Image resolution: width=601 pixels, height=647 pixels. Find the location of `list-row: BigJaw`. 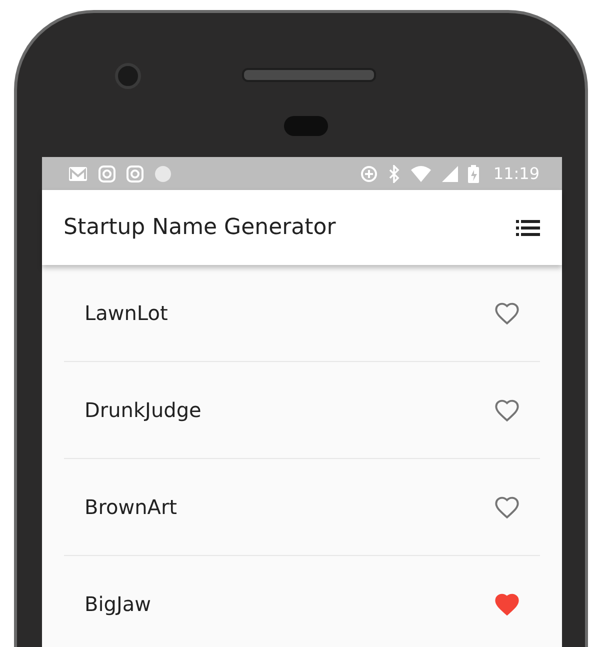

list-row: BigJaw is located at coordinates (302, 601).